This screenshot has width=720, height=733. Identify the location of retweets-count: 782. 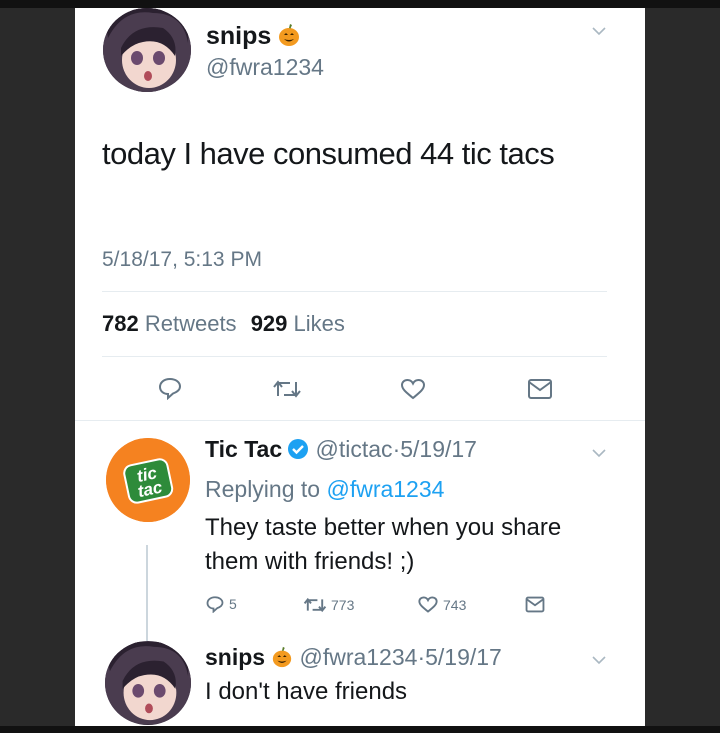
(120, 323).